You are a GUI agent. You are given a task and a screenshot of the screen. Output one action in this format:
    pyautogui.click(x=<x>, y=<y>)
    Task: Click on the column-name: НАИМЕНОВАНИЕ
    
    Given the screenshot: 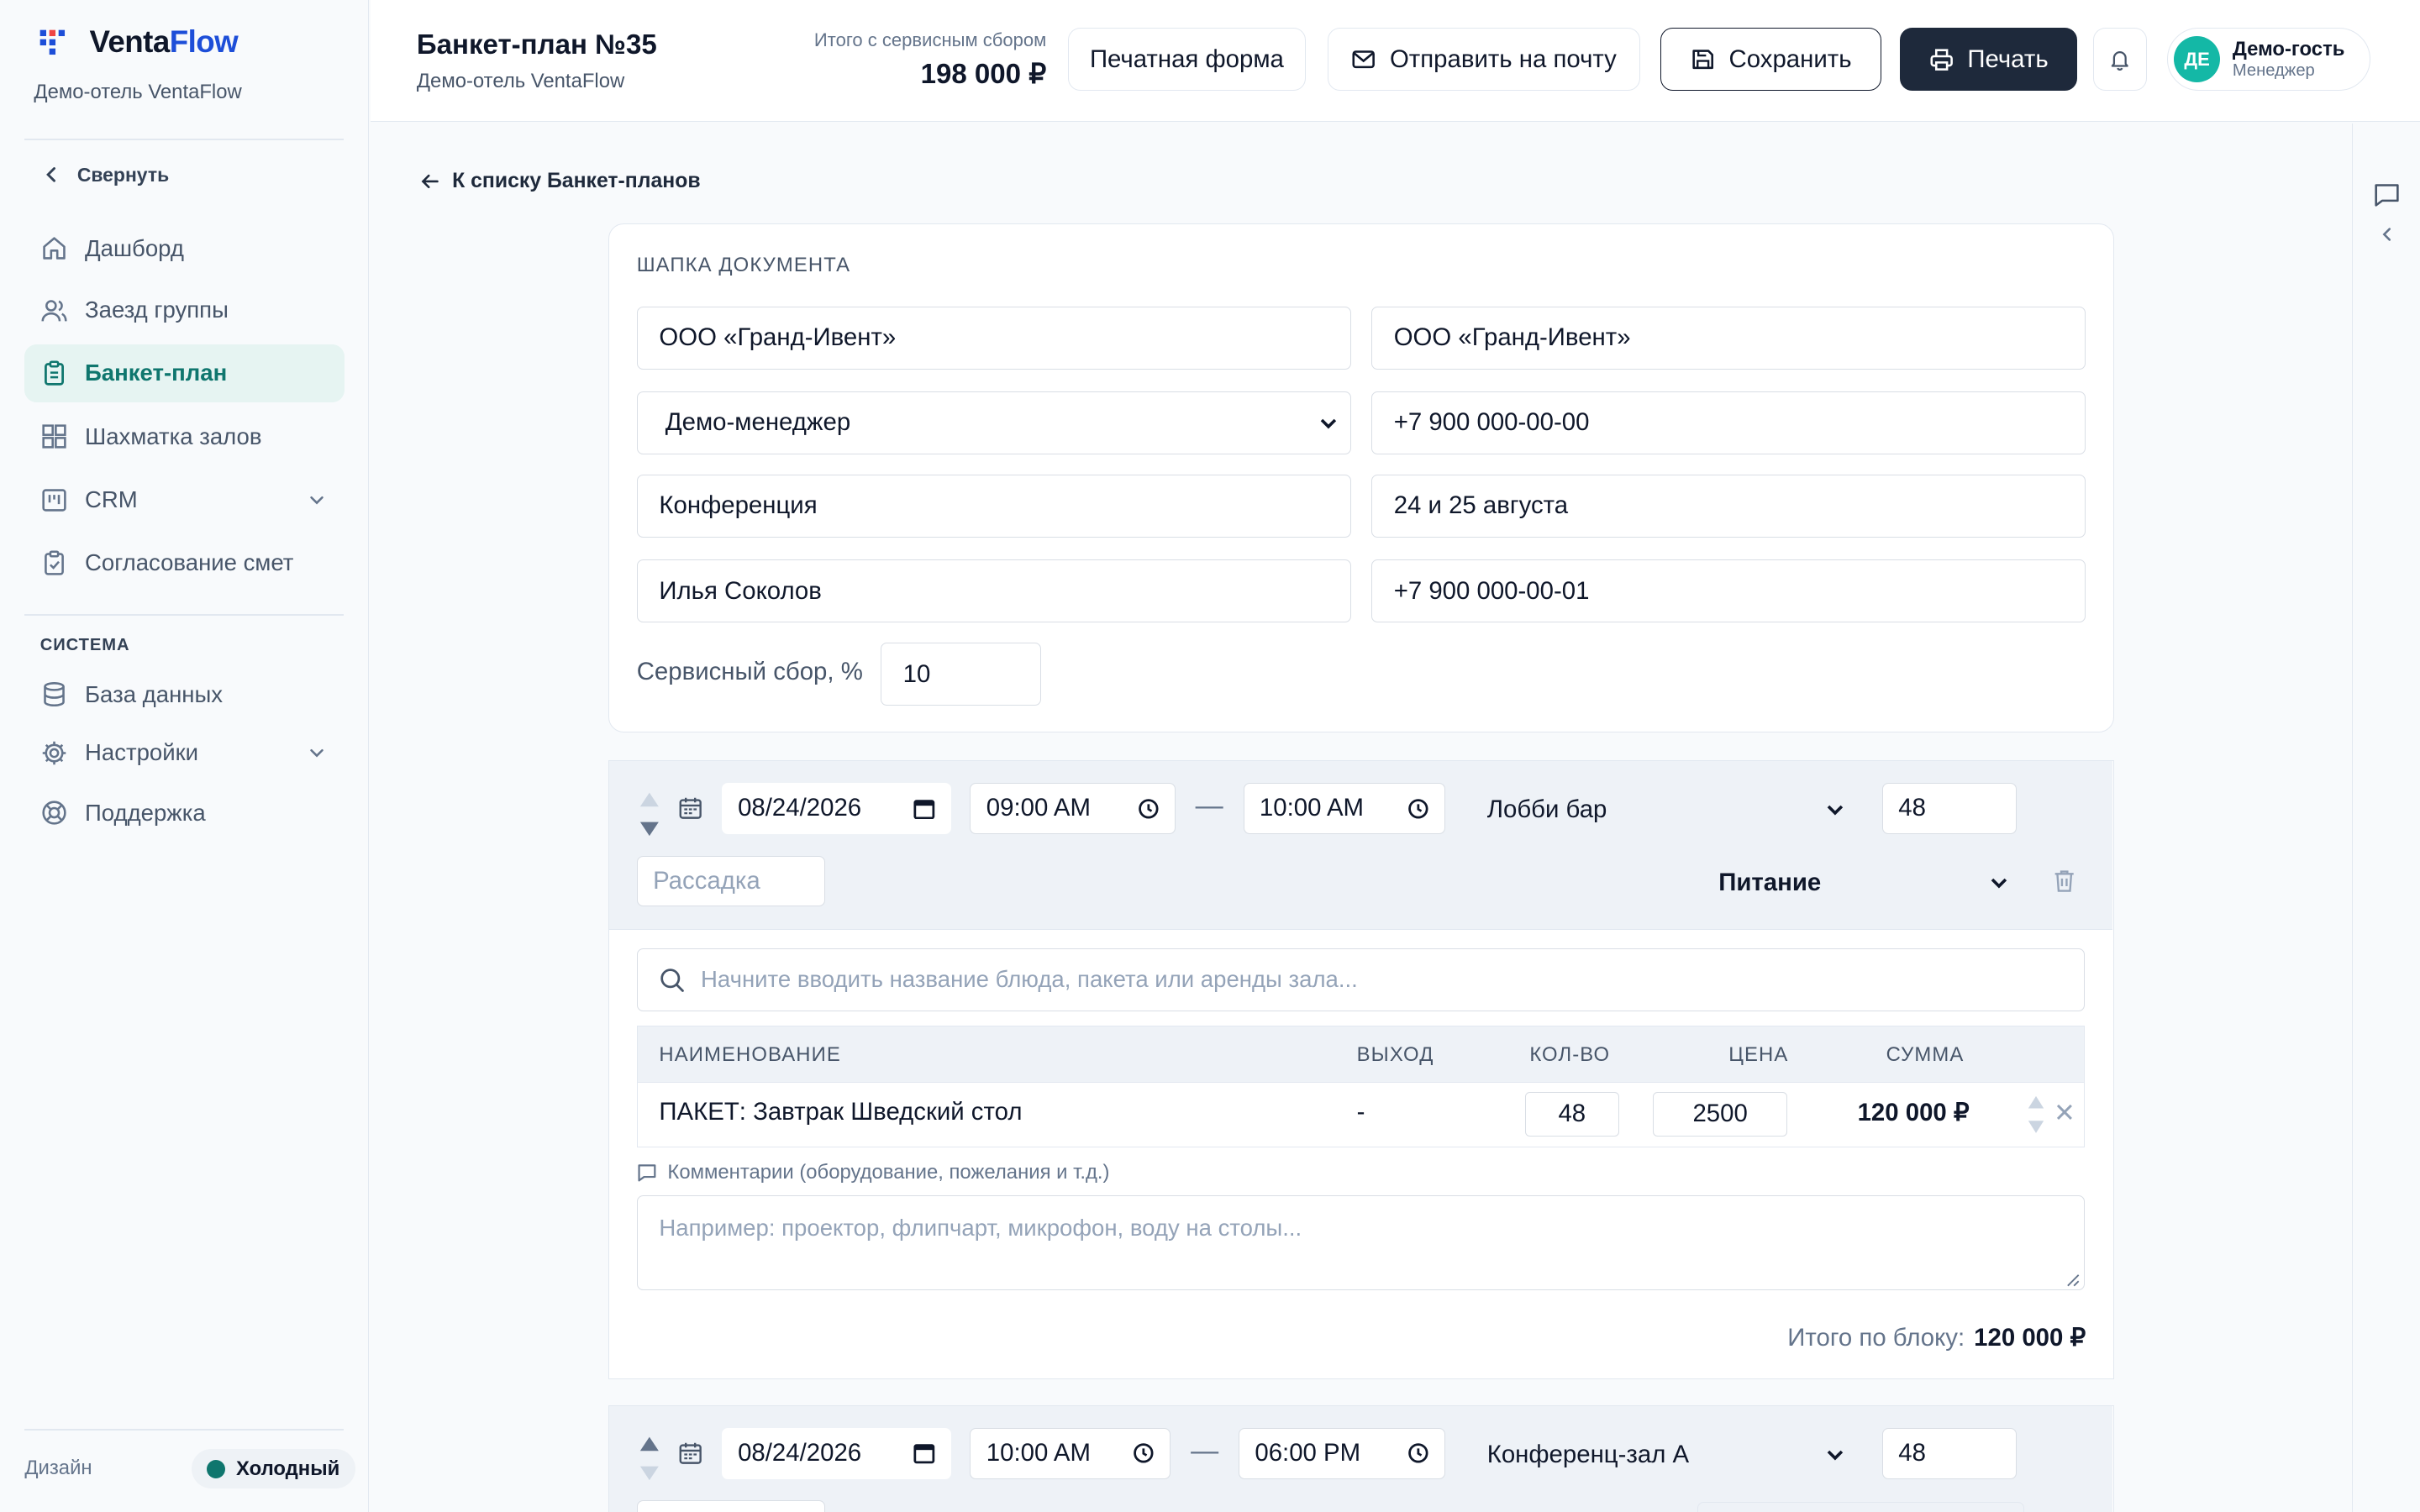 What is the action you would take?
    pyautogui.click(x=750, y=1054)
    